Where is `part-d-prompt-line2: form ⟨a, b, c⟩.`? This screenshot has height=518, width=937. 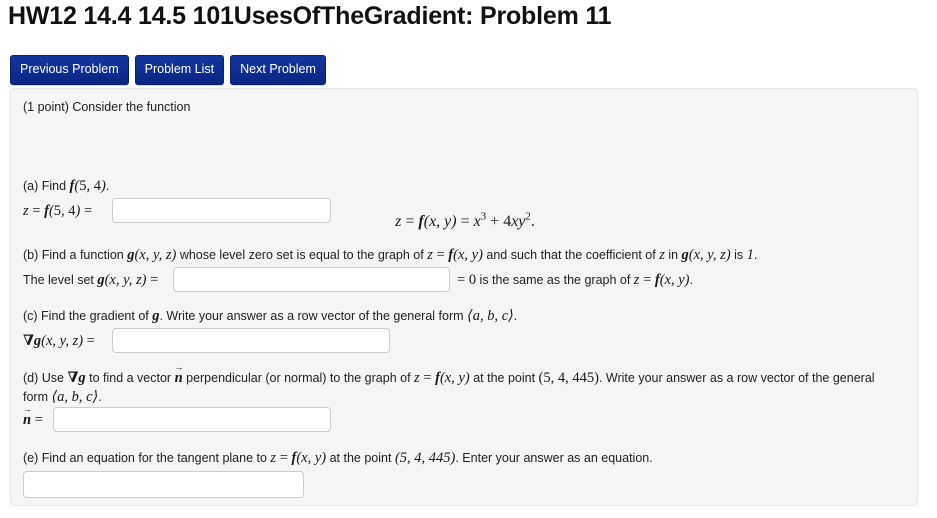 part-d-prompt-line2: form ⟨a, b, c⟩. is located at coordinates (62, 398).